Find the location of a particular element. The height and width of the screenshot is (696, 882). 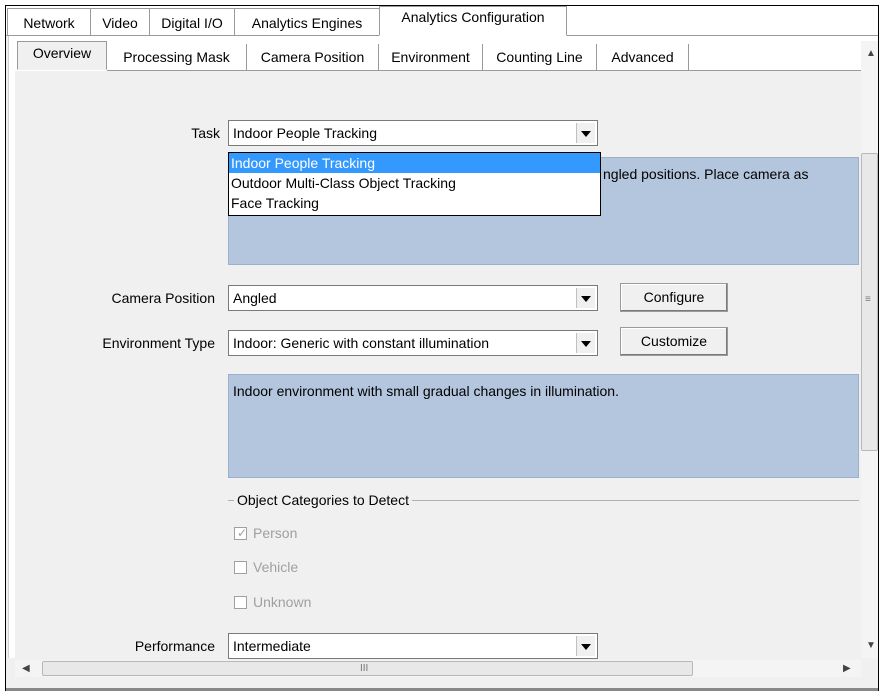

subtab-overview: Overview is located at coordinates (62, 55).